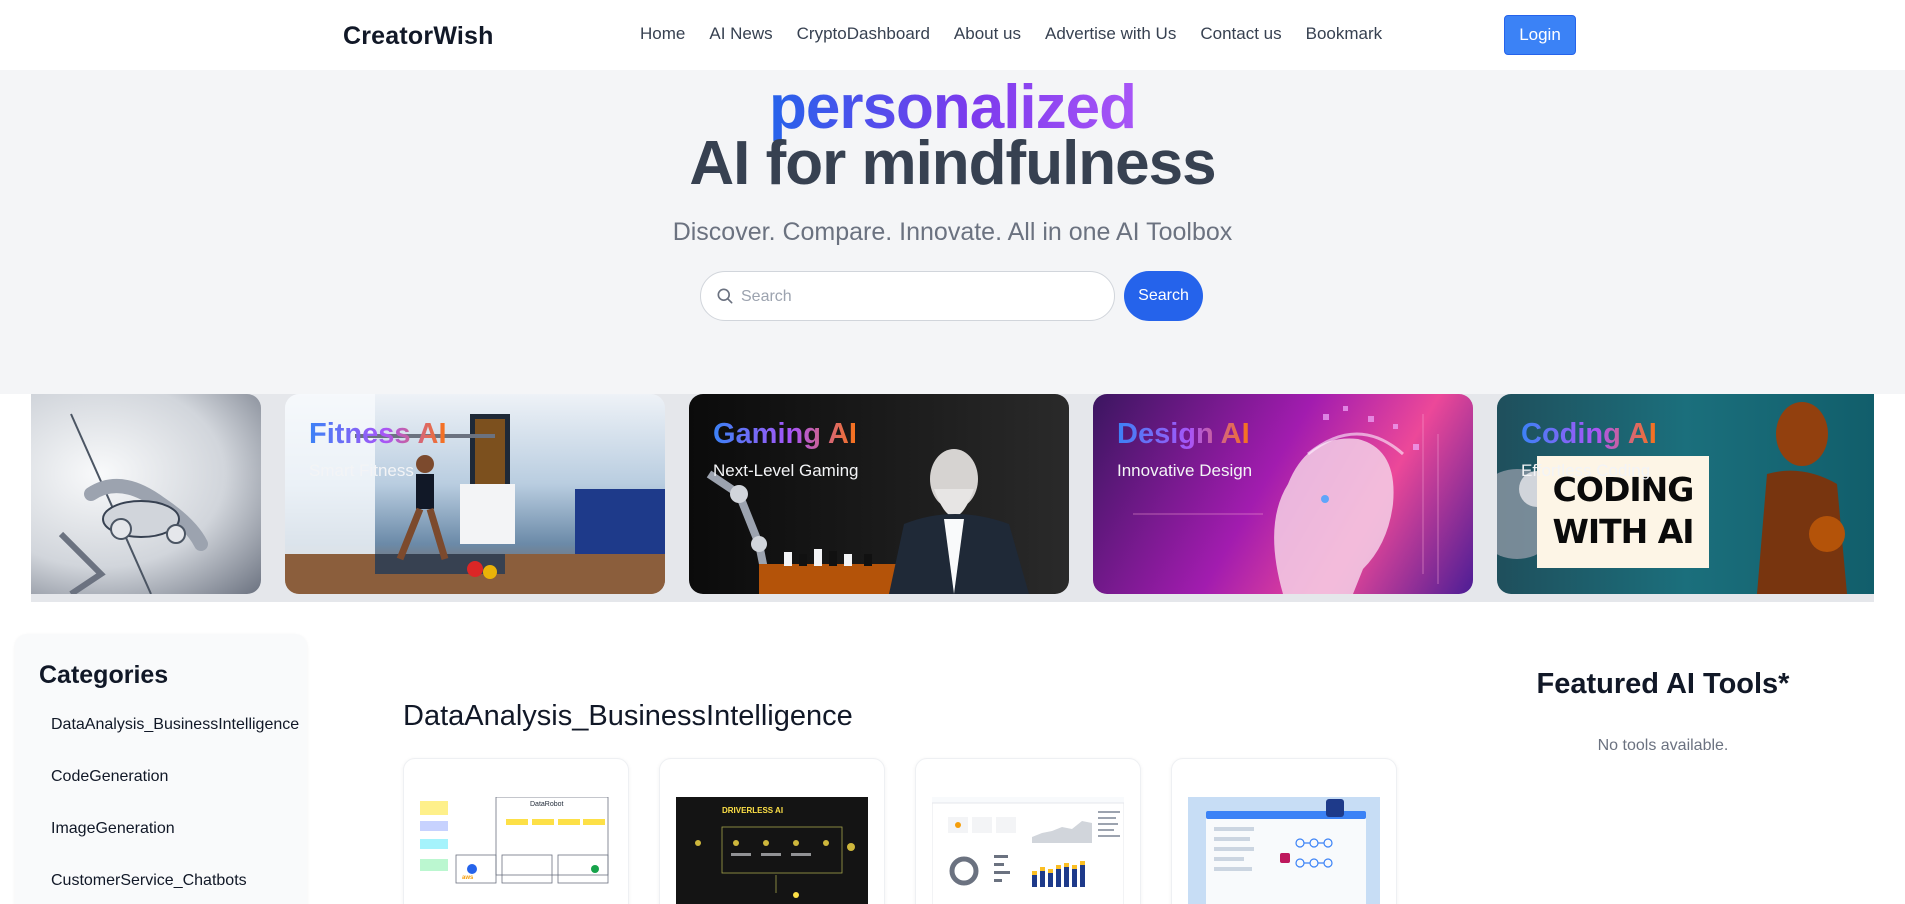 This screenshot has height=904, width=1905. What do you see at coordinates (752, 810) in the screenshot?
I see `tool-card-title: DRIVERLESS AI` at bounding box center [752, 810].